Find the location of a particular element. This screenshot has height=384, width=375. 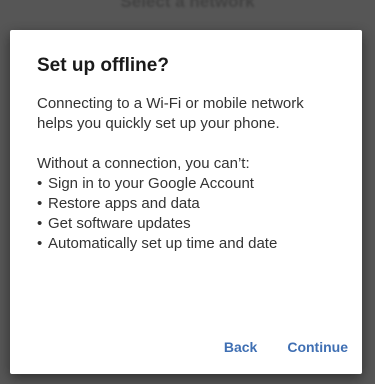

limit-item-sign-in: Sign in to your Google Account is located at coordinates (190, 184).